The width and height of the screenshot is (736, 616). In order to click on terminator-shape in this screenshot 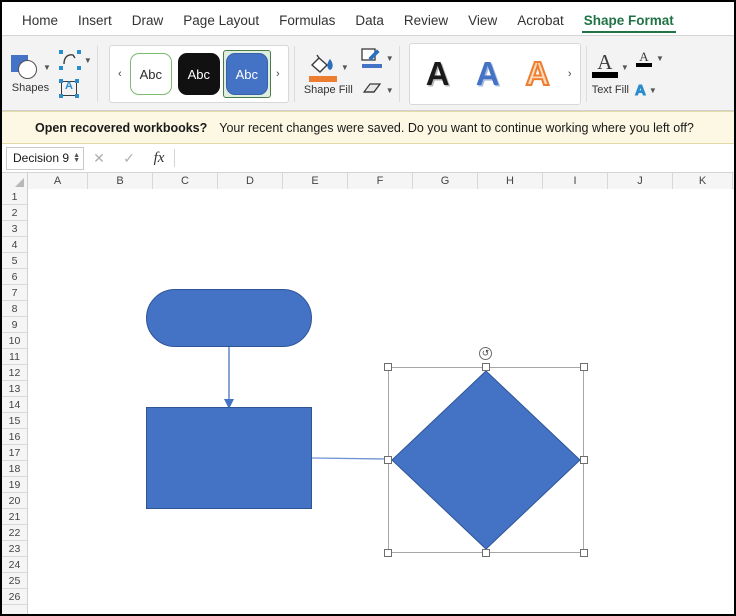, I will do `click(229, 318)`.